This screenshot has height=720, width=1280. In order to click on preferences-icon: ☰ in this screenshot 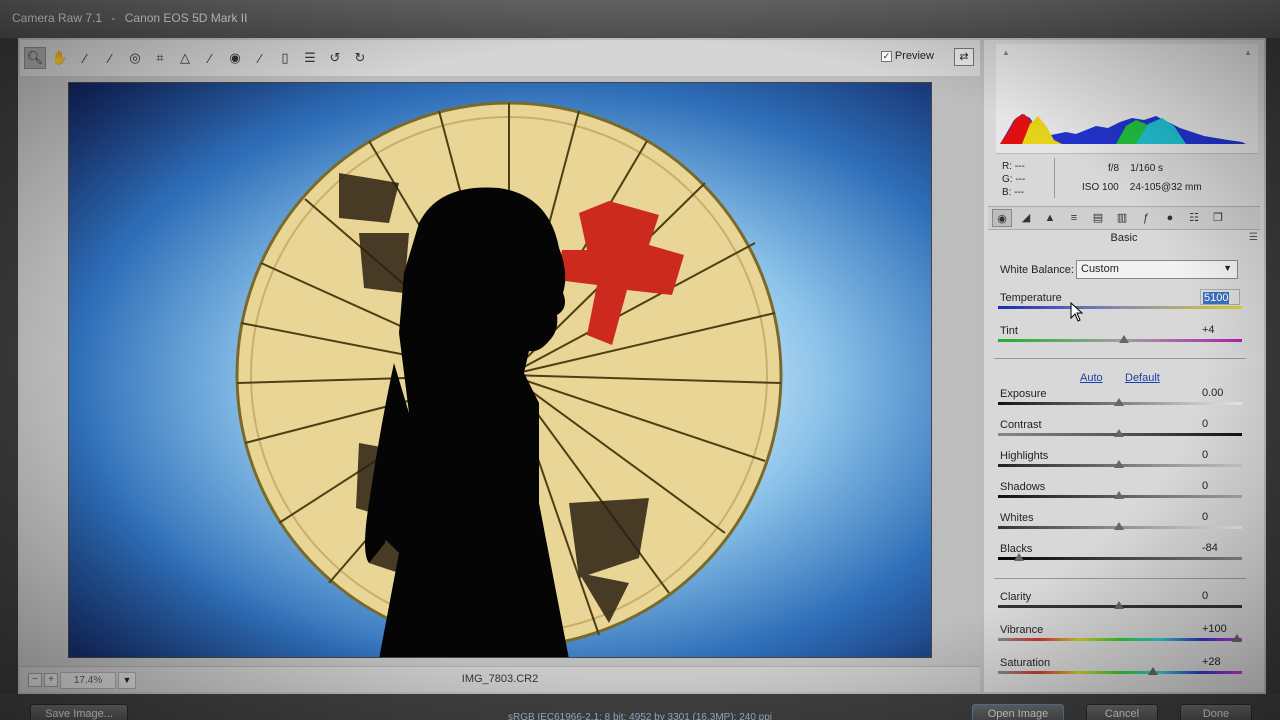, I will do `click(310, 58)`.